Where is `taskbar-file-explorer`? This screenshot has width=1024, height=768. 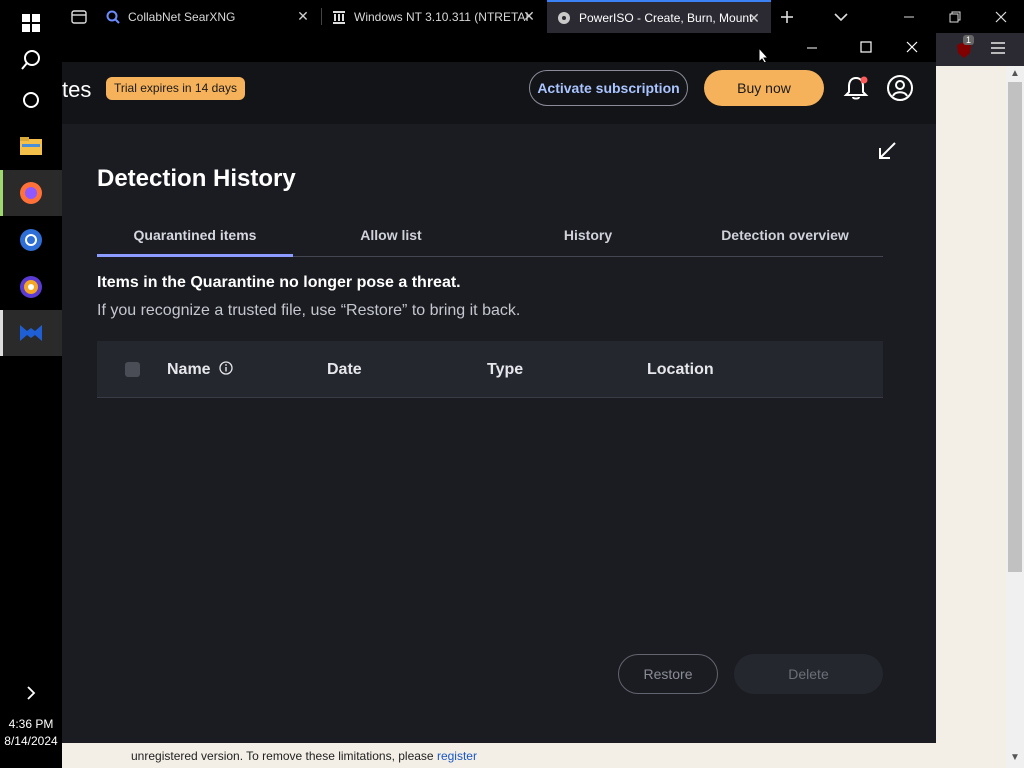
taskbar-file-explorer is located at coordinates (31, 146).